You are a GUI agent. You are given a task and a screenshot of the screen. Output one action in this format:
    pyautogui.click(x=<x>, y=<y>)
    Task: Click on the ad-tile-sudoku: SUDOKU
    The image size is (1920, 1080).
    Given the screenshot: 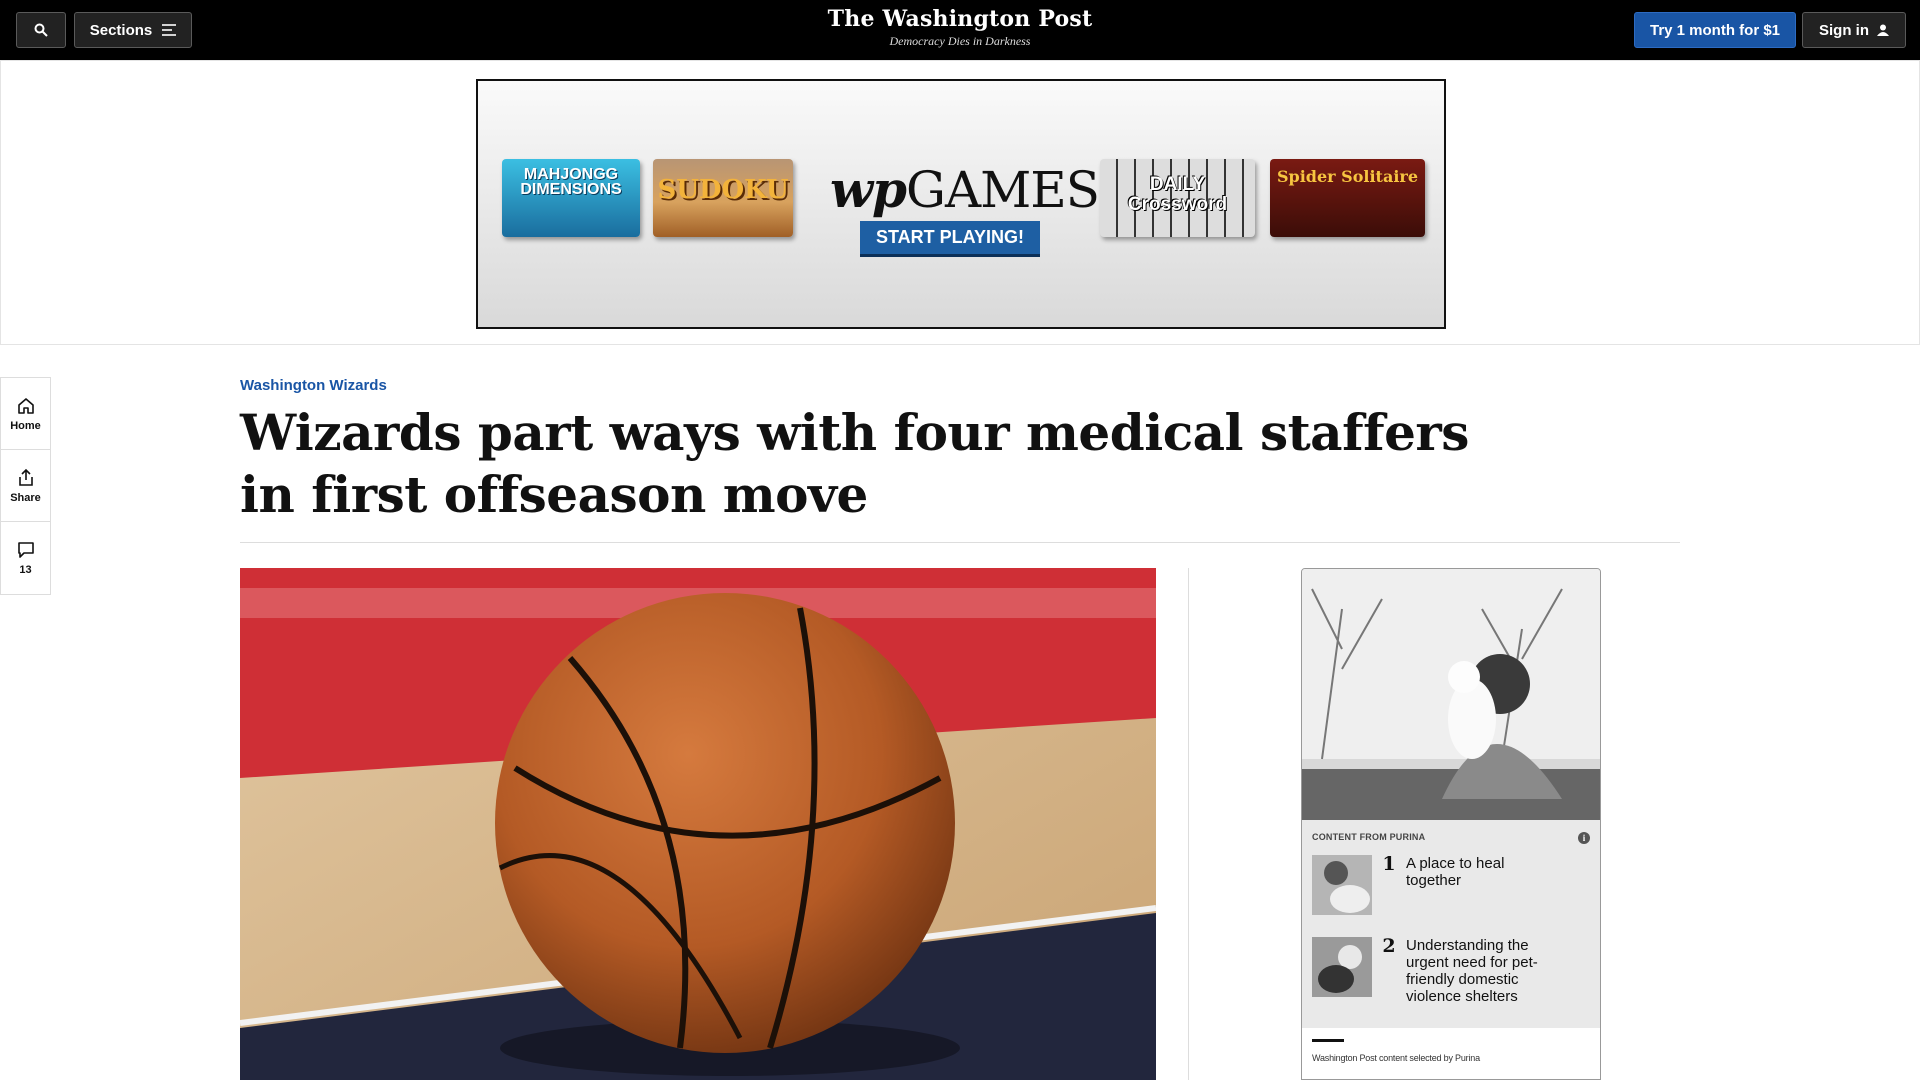 What is the action you would take?
    pyautogui.click(x=723, y=198)
    